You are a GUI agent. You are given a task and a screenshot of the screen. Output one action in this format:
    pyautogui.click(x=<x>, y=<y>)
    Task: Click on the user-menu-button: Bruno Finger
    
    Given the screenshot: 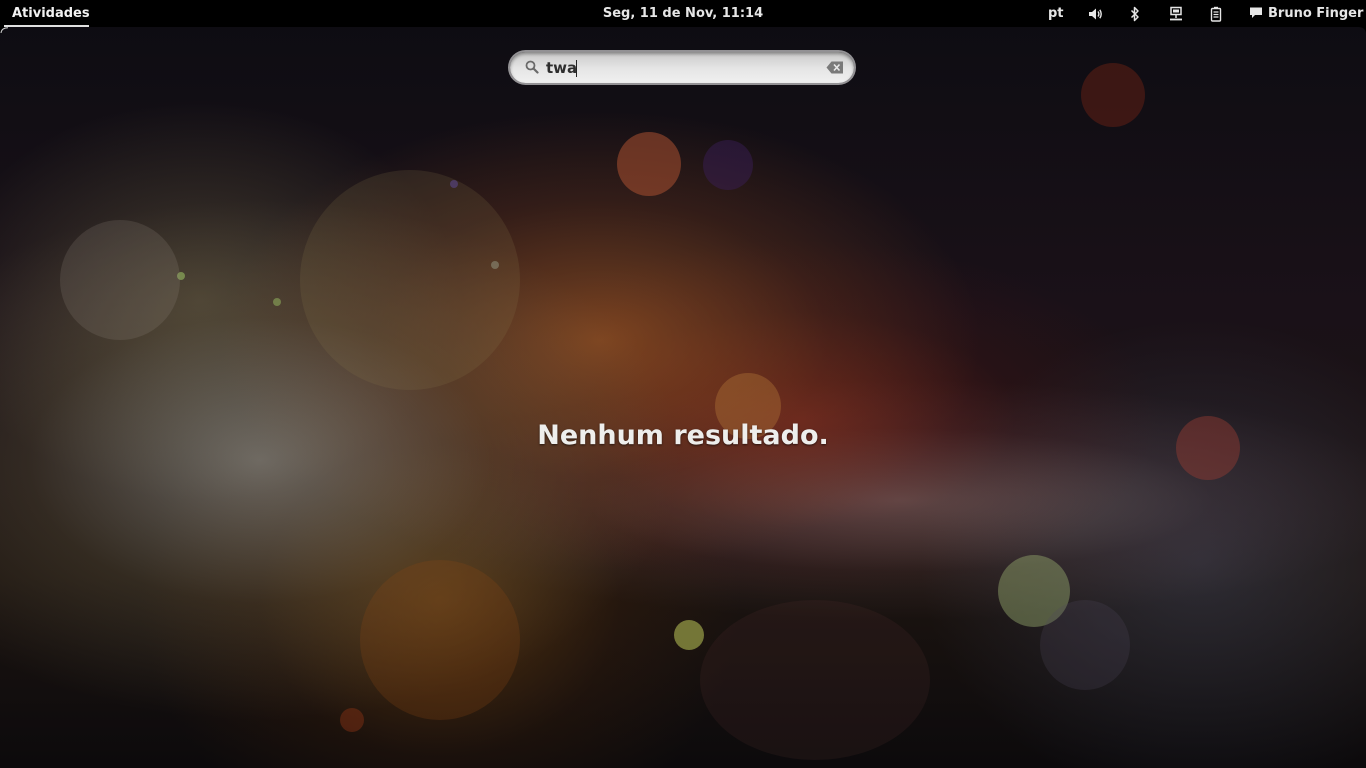 What is the action you would take?
    pyautogui.click(x=1315, y=13)
    